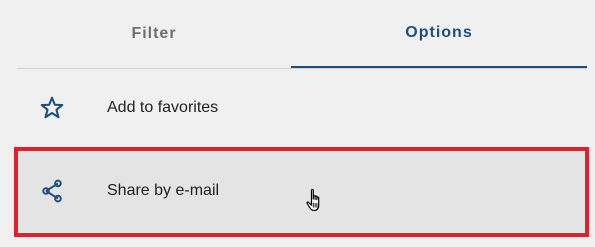 The width and height of the screenshot is (595, 247). What do you see at coordinates (163, 190) in the screenshot?
I see `share-by-email-label: Share by e-mail` at bounding box center [163, 190].